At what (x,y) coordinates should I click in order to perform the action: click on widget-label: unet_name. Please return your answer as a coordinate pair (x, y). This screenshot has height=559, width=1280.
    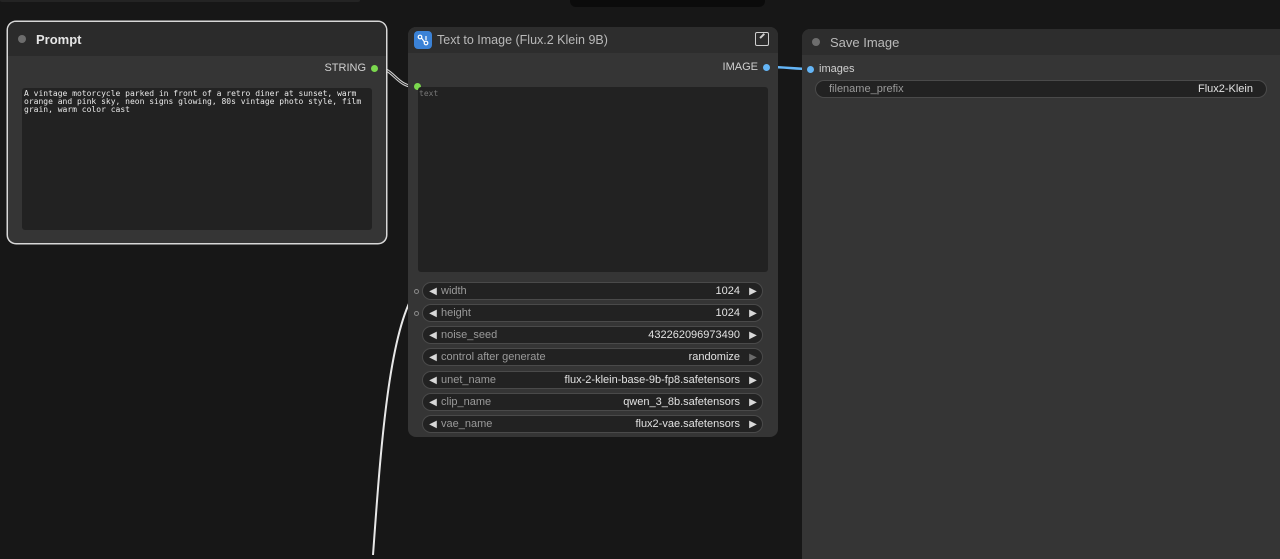
    Looking at the image, I should click on (469, 380).